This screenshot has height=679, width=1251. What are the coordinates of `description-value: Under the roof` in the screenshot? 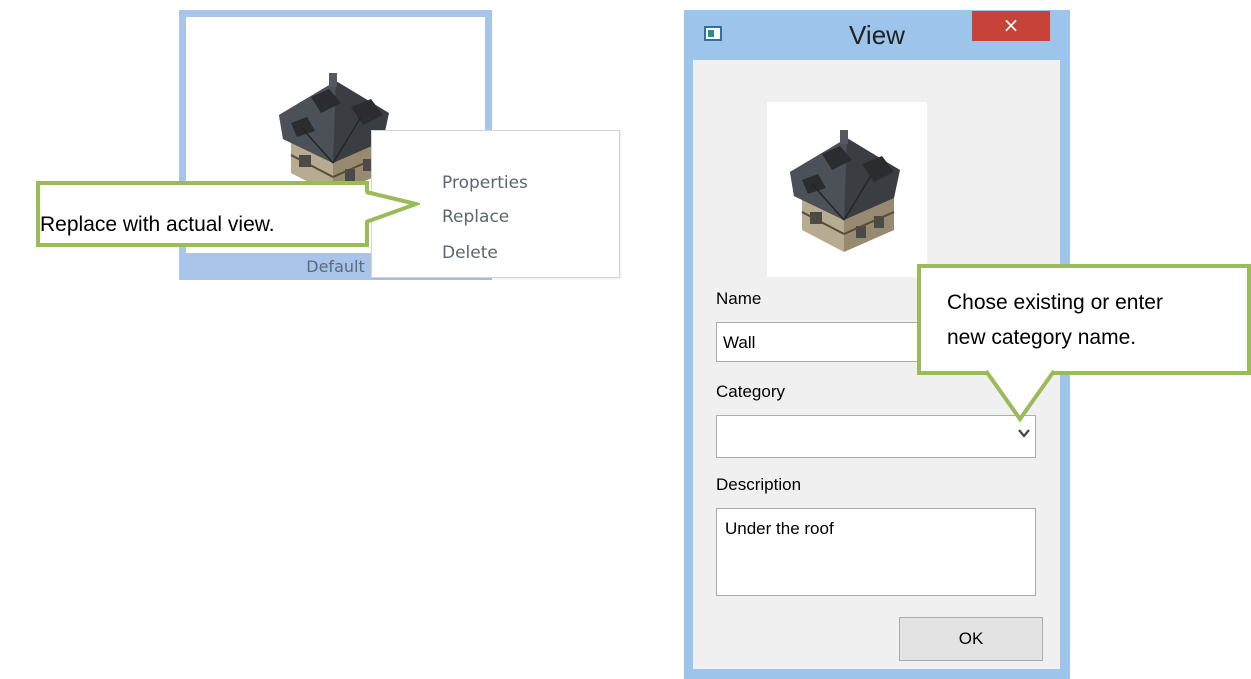 It's located at (779, 528).